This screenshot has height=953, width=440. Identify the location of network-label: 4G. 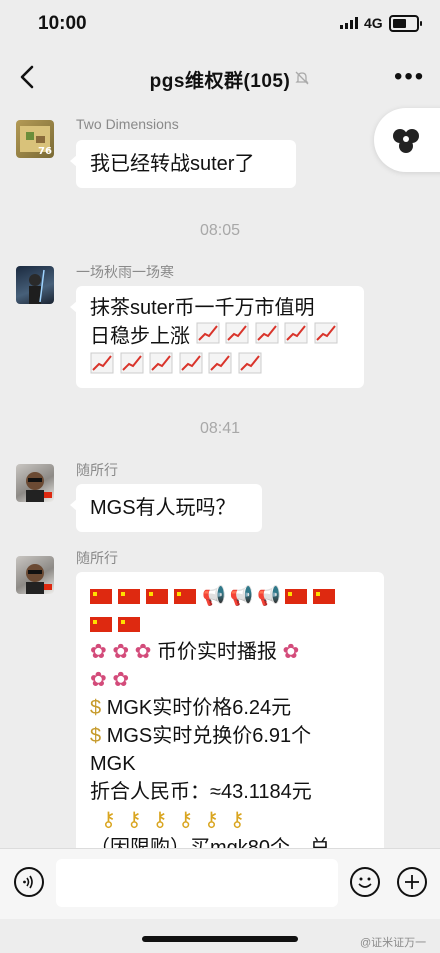
(373, 23).